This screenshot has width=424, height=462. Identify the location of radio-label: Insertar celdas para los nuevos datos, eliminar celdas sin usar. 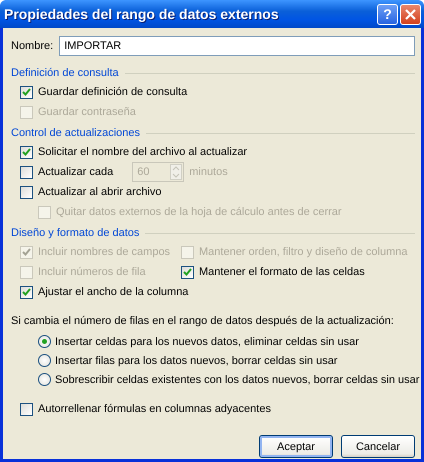
(207, 342).